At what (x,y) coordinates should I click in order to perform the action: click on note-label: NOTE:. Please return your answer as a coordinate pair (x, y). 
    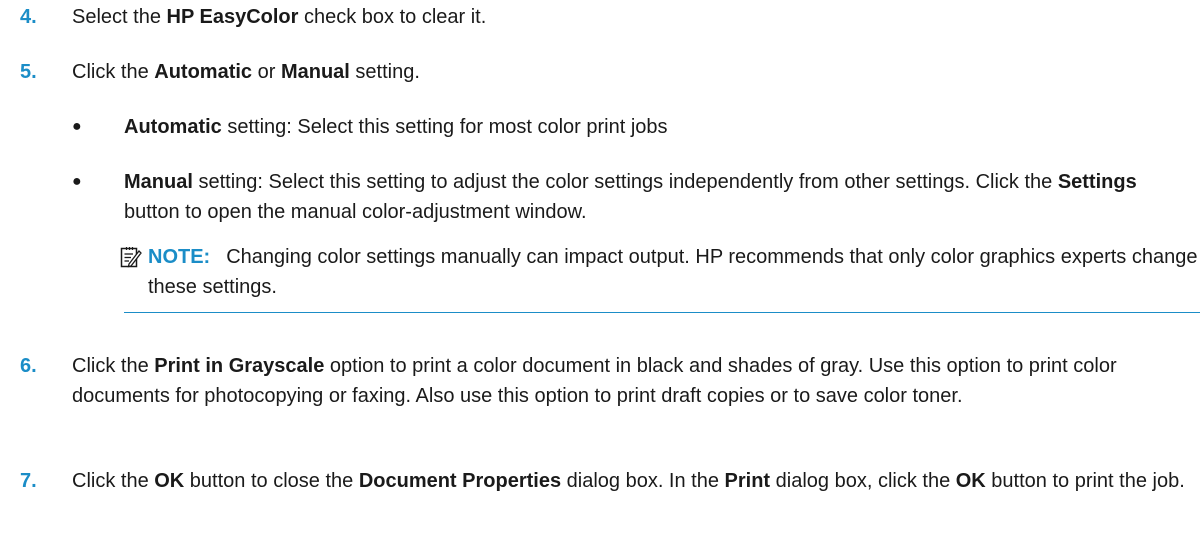
    Looking at the image, I should click on (179, 257).